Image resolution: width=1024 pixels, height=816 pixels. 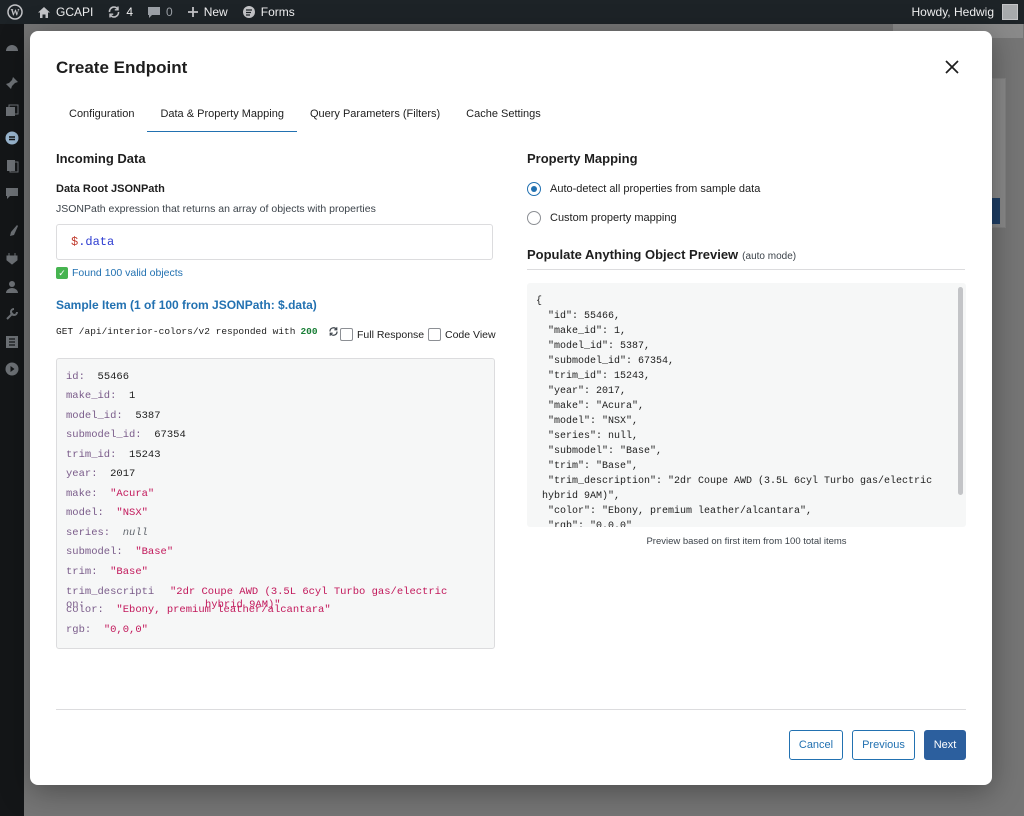 What do you see at coordinates (1010, 12) in the screenshot?
I see `avatar` at bounding box center [1010, 12].